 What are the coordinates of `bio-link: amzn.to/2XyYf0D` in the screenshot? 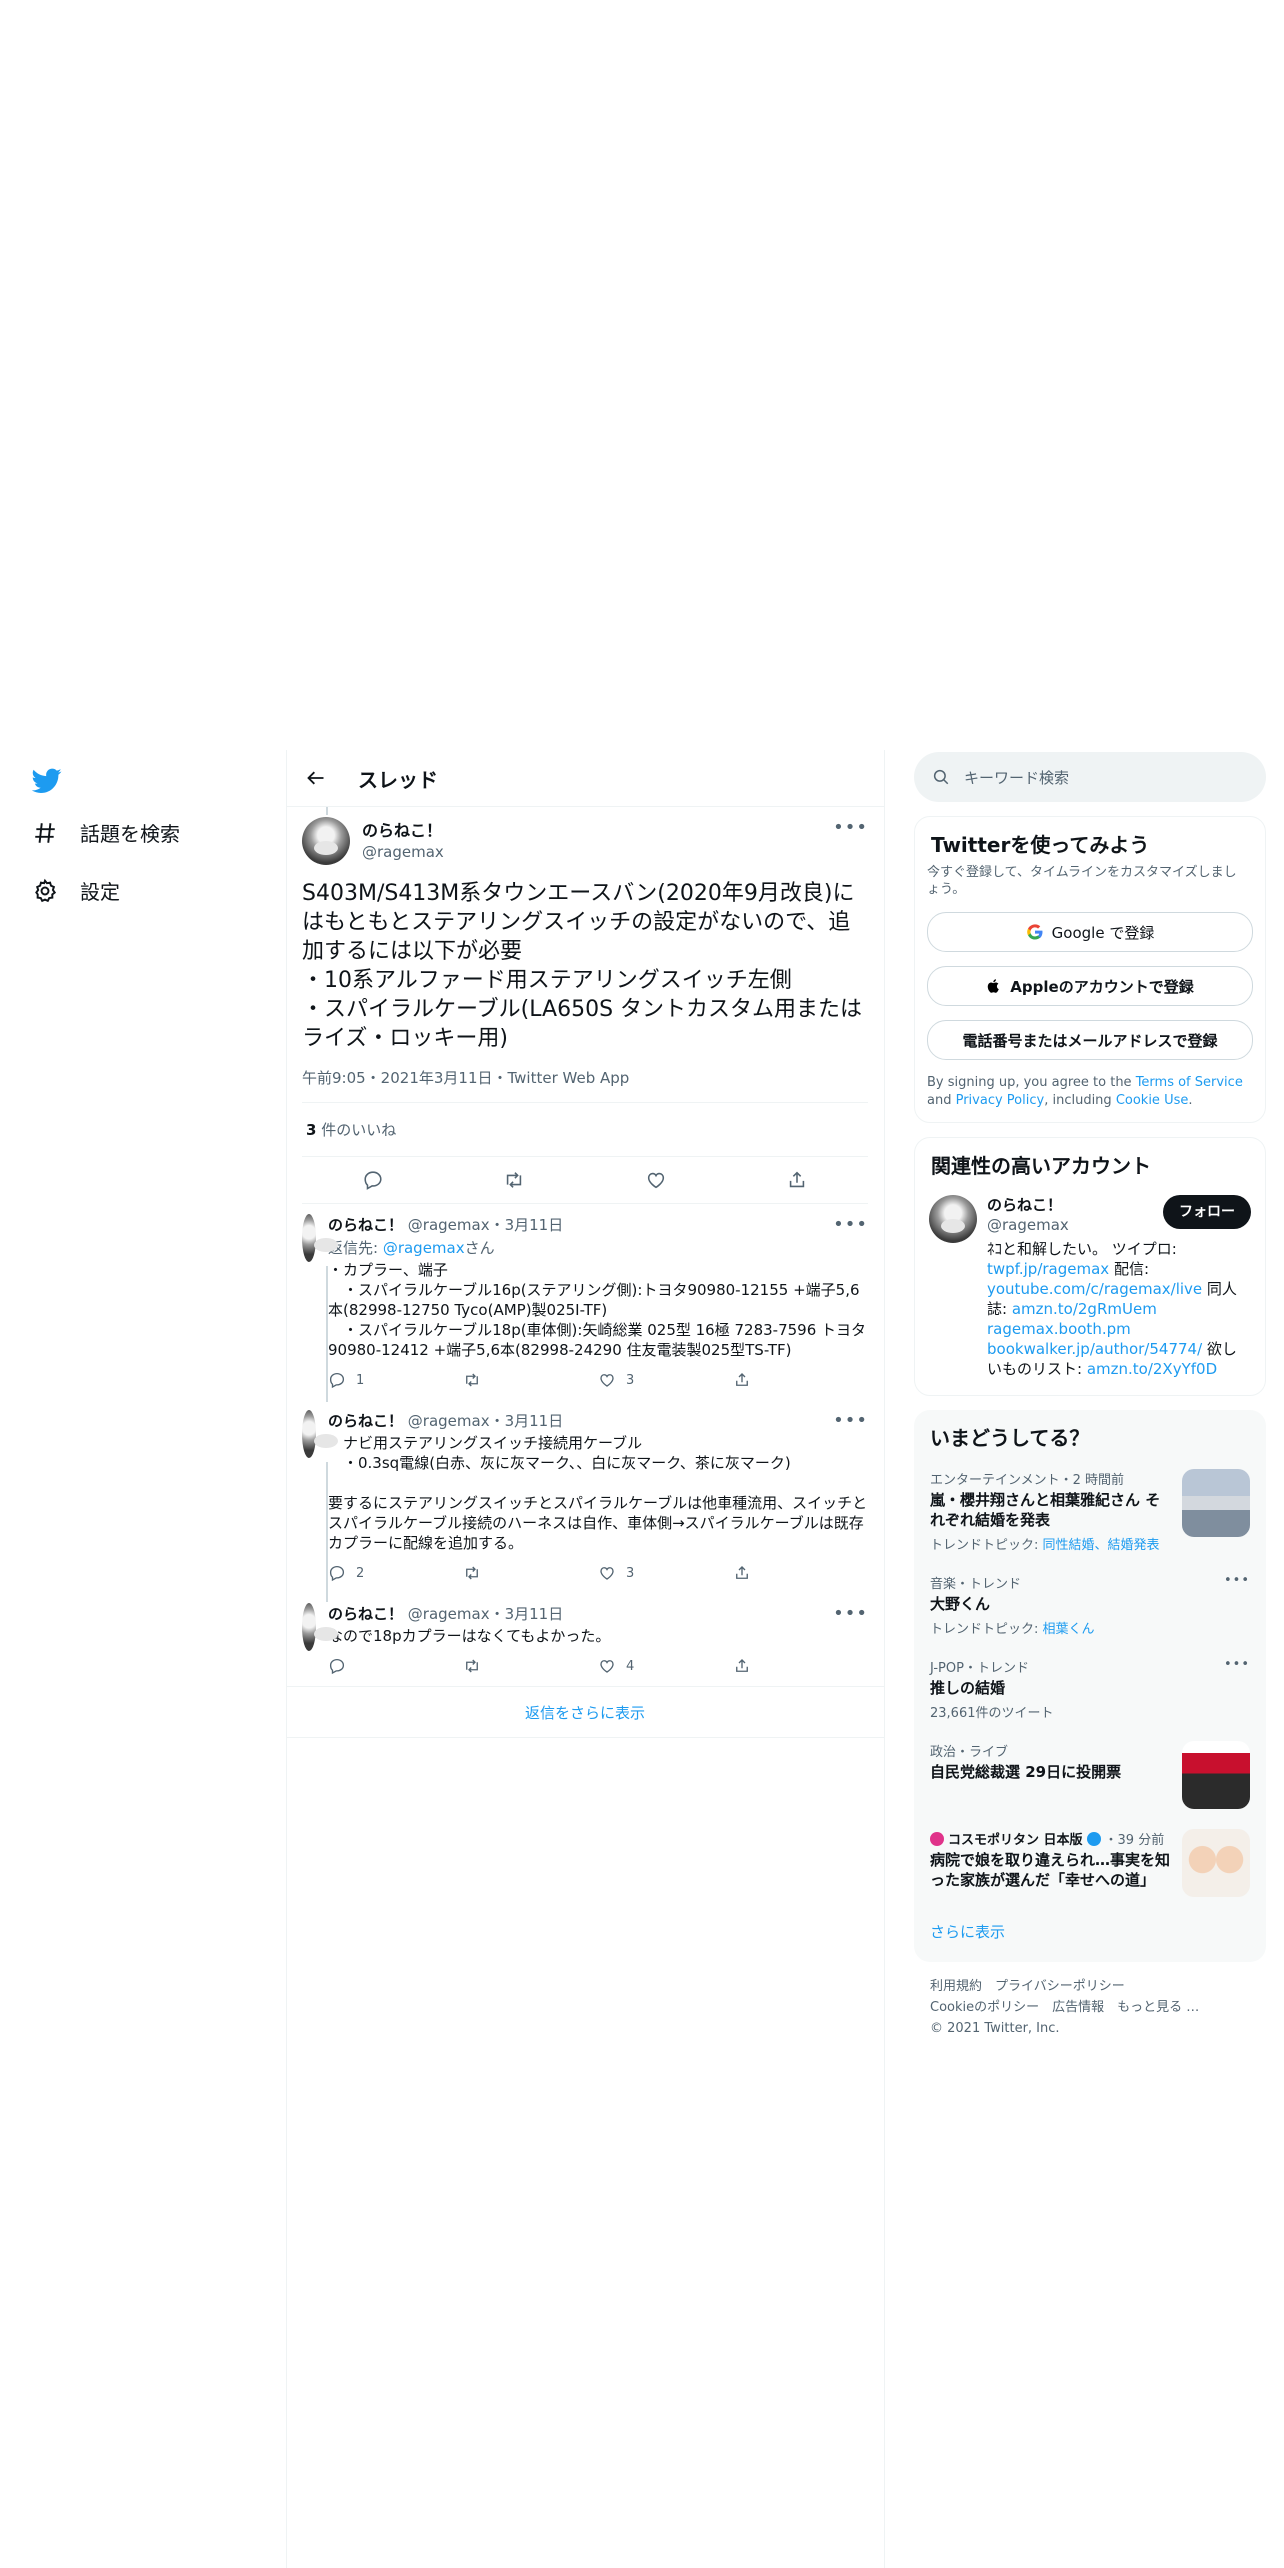 It's located at (1152, 1369).